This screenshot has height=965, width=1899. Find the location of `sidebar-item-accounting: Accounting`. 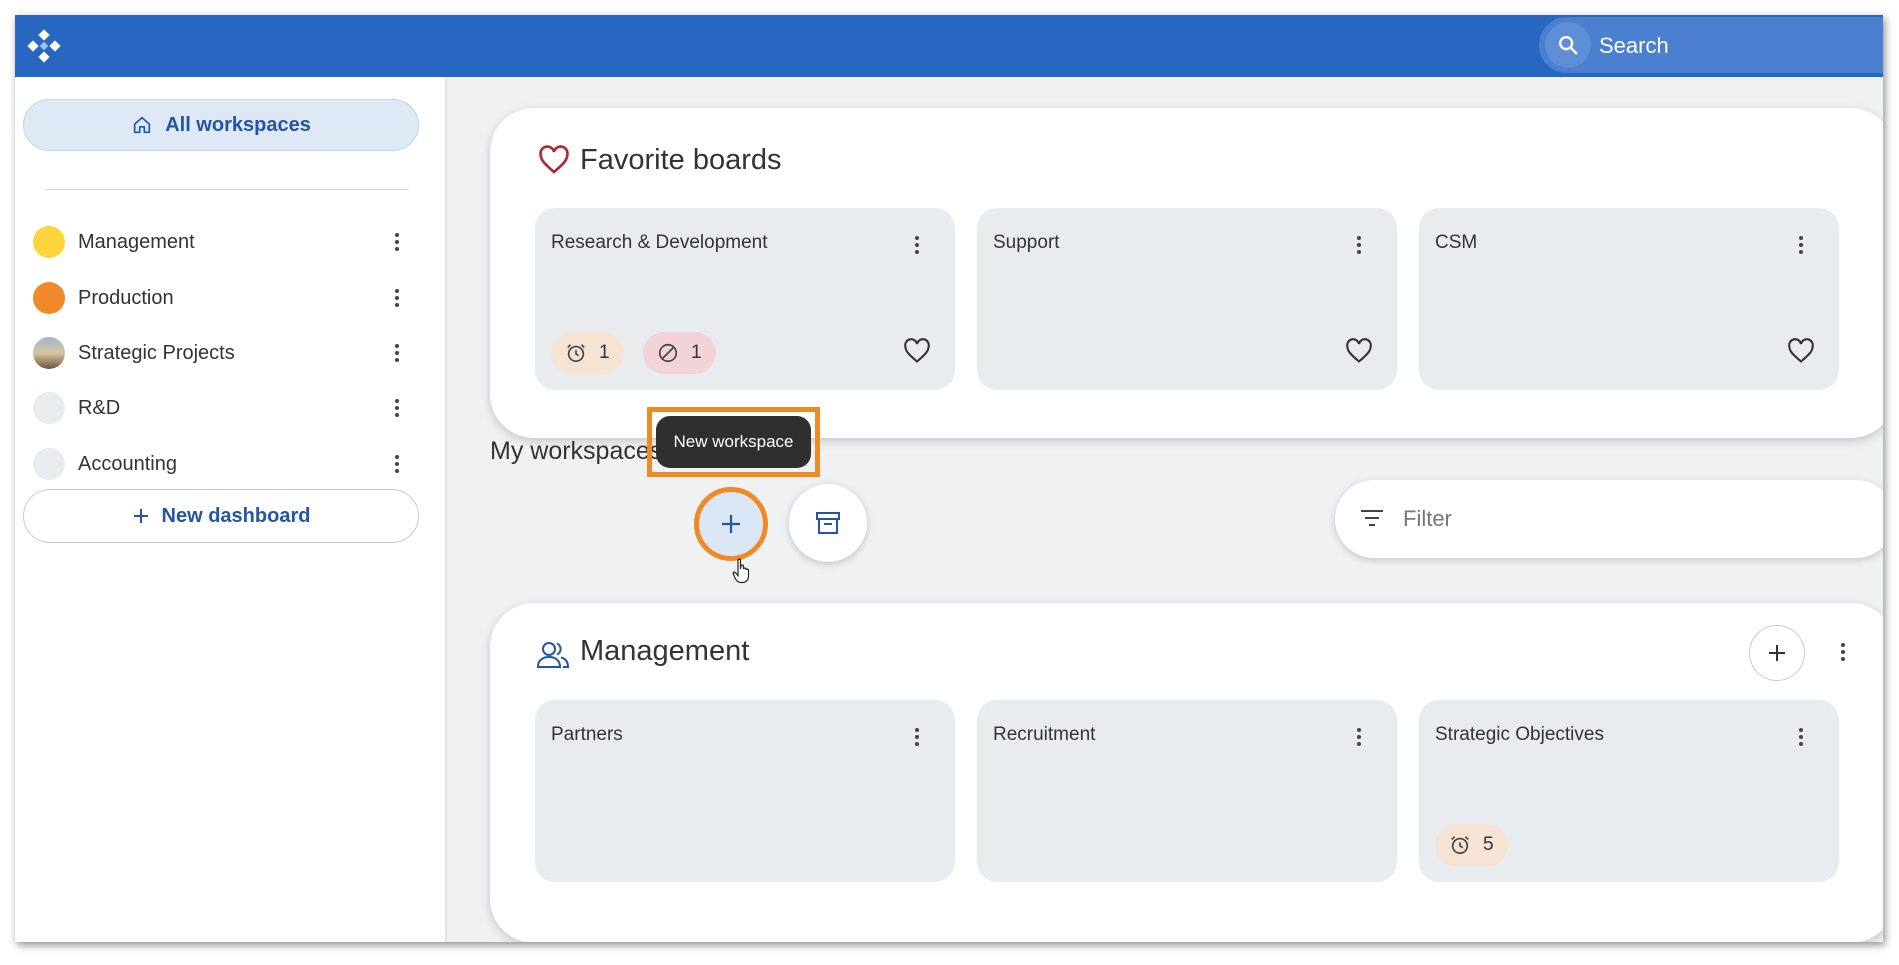

sidebar-item-accounting: Accounting is located at coordinates (230, 464).